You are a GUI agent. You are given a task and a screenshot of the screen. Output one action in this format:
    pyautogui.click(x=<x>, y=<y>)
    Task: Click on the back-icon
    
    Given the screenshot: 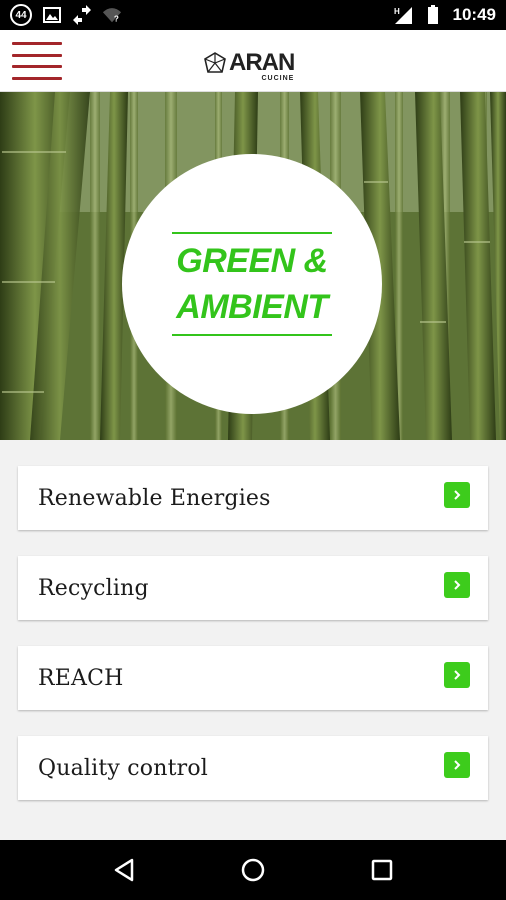 What is the action you would take?
    pyautogui.click(x=124, y=870)
    